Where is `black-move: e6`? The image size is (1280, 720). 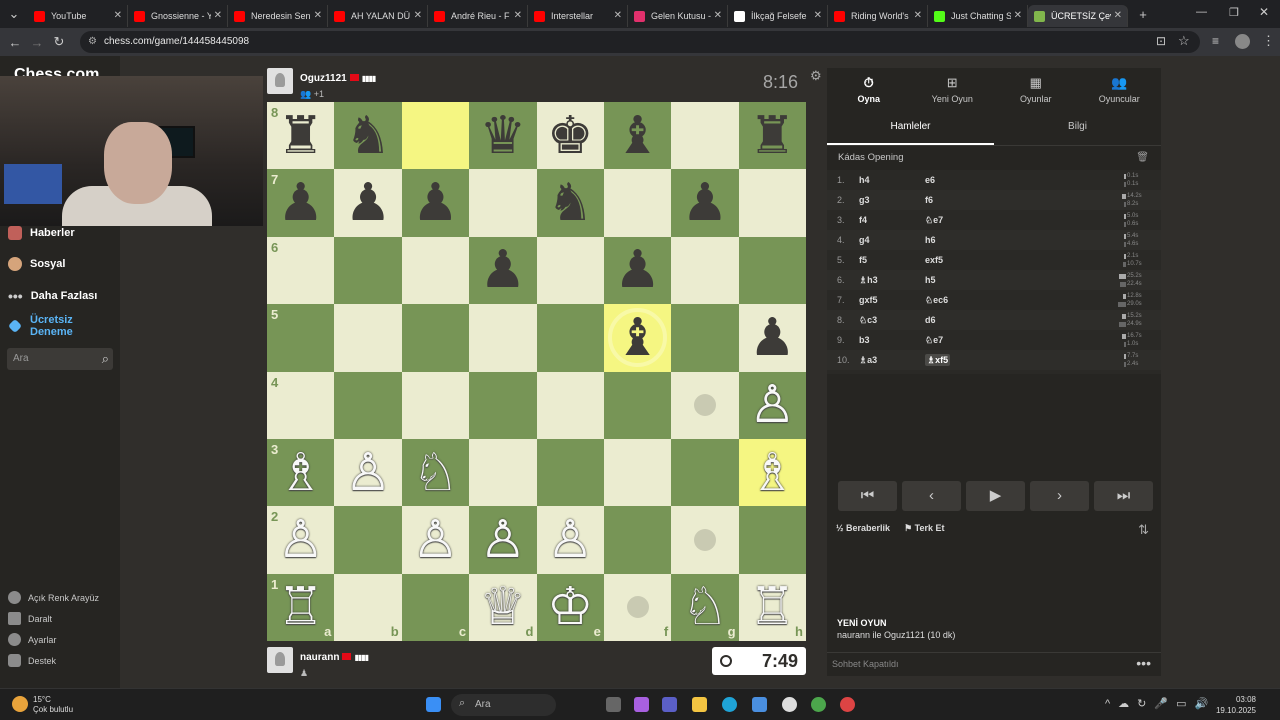
black-move: e6 is located at coordinates (958, 180).